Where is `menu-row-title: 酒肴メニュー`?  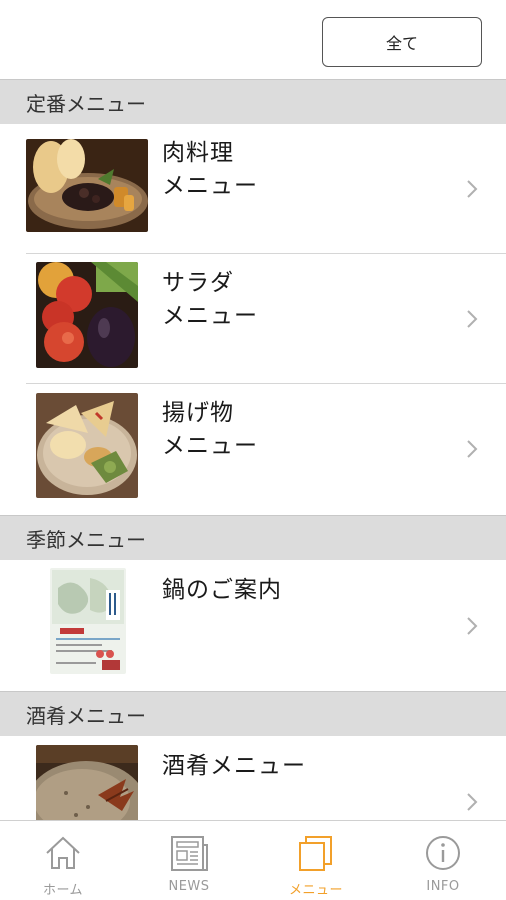
menu-row-title: 酒肴メニュー is located at coordinates (234, 766).